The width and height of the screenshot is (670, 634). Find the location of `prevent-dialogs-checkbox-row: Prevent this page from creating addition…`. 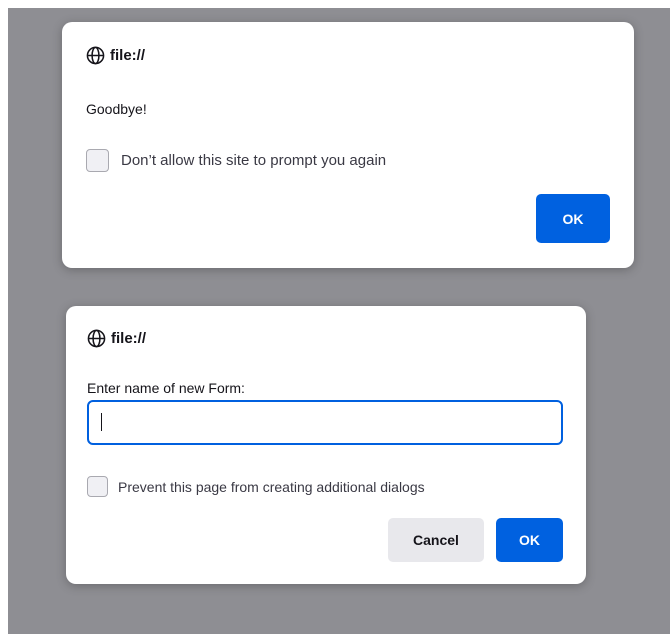

prevent-dialogs-checkbox-row: Prevent this page from creating addition… is located at coordinates (256, 486).